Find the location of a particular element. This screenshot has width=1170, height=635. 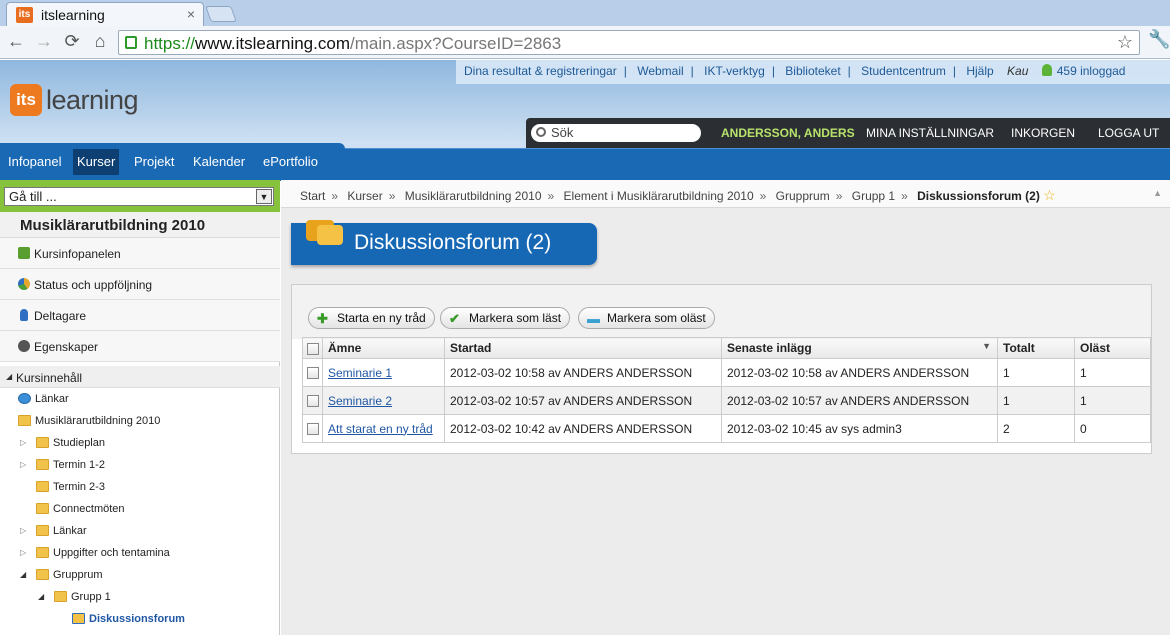

nav-eportfolio: ePortfolio is located at coordinates (290, 162).